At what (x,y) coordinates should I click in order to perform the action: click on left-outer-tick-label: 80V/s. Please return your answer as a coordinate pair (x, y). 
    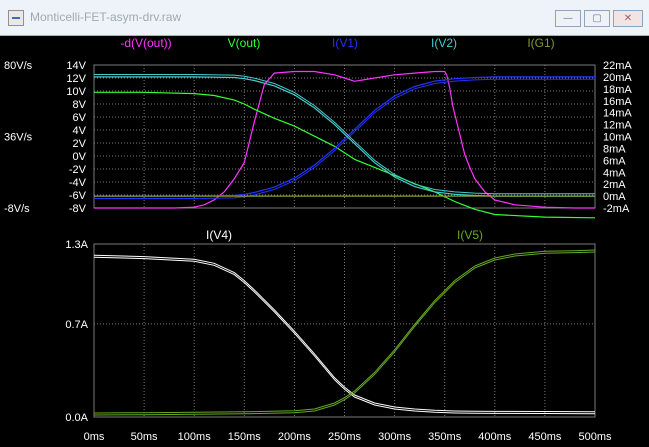
    Looking at the image, I should click on (18, 66).